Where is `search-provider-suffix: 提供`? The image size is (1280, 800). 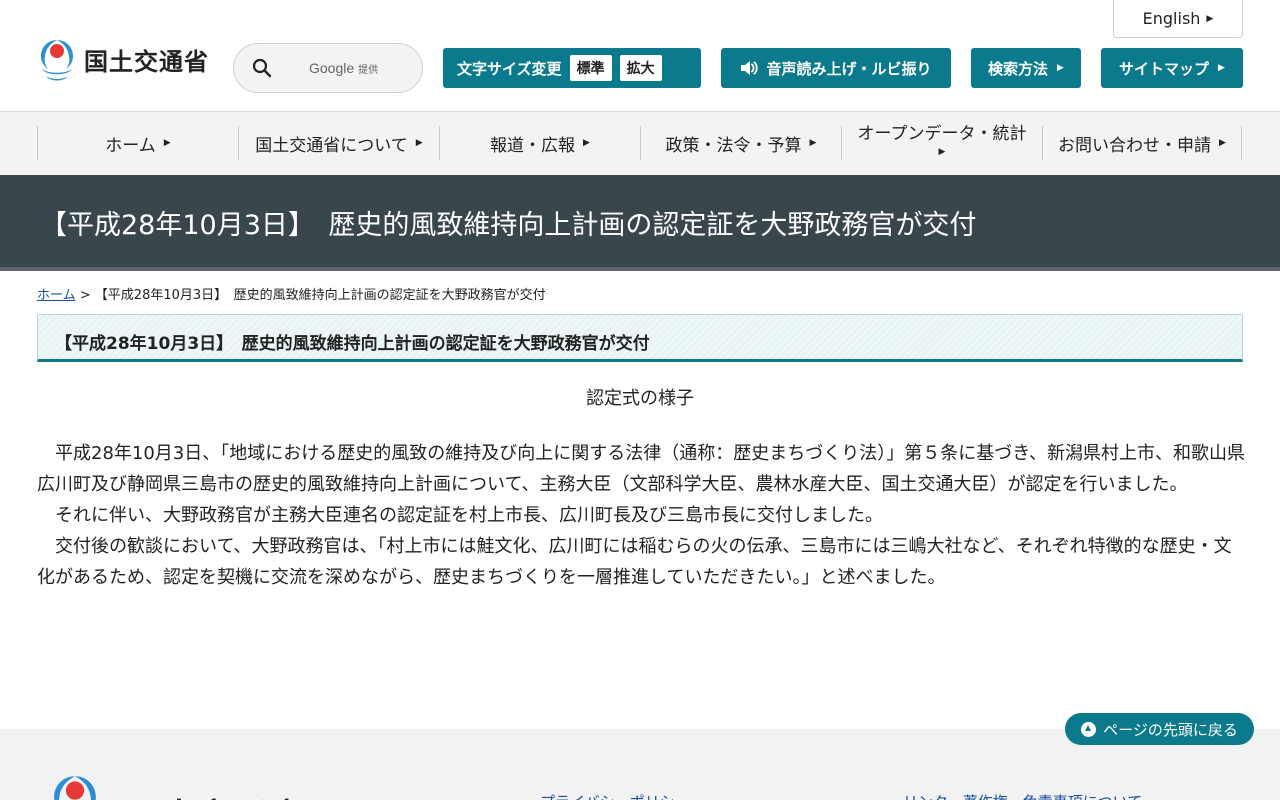
search-provider-suffix: 提供 is located at coordinates (368, 70).